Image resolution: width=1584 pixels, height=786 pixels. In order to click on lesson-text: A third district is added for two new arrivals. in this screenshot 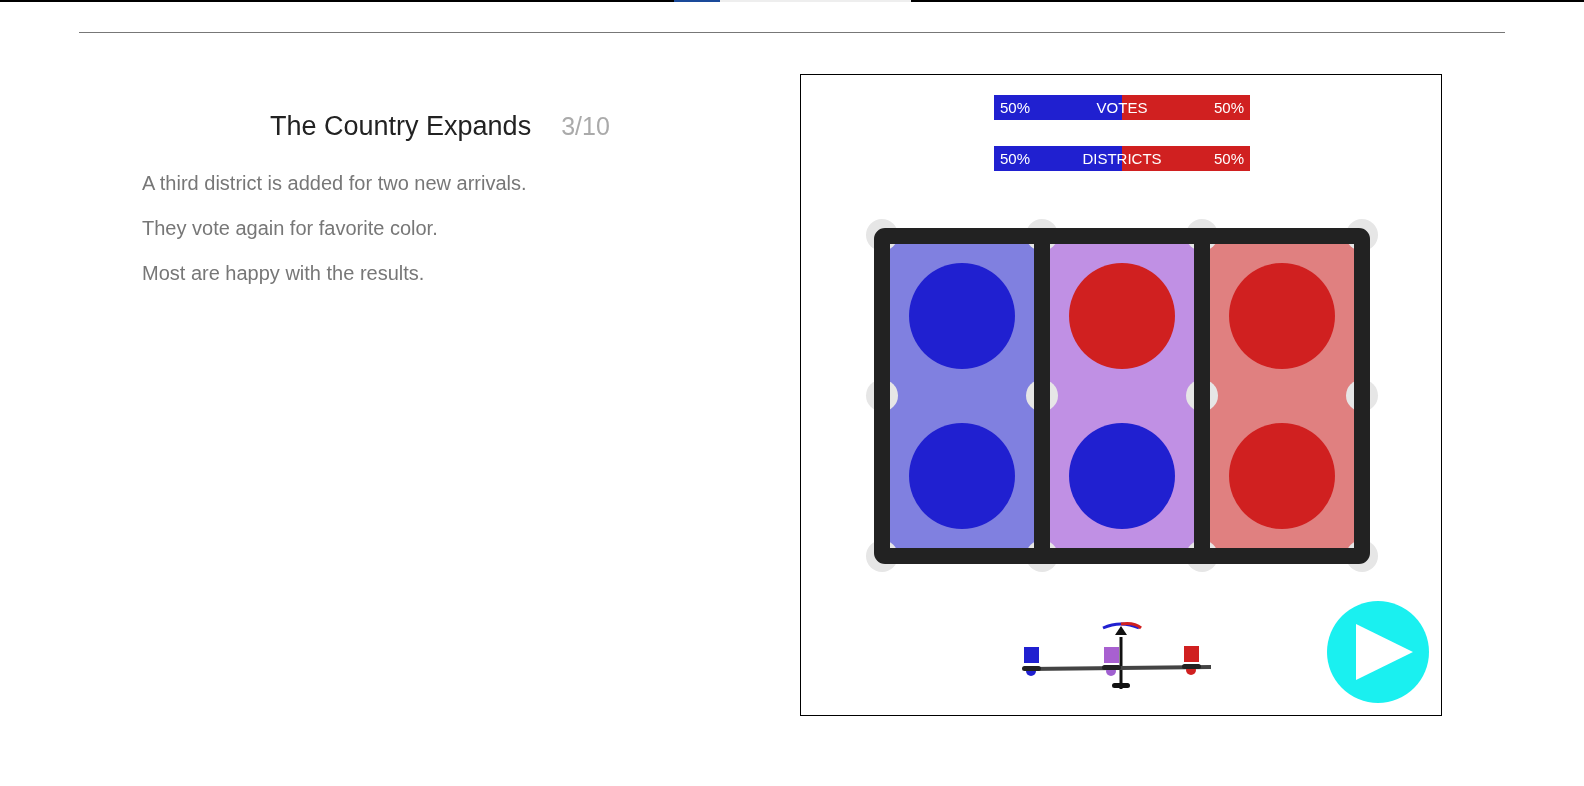, I will do `click(335, 183)`.